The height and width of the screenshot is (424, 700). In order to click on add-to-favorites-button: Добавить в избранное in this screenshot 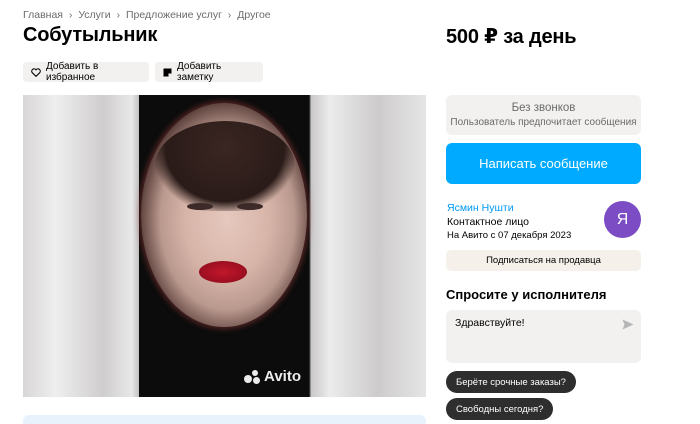, I will do `click(86, 72)`.